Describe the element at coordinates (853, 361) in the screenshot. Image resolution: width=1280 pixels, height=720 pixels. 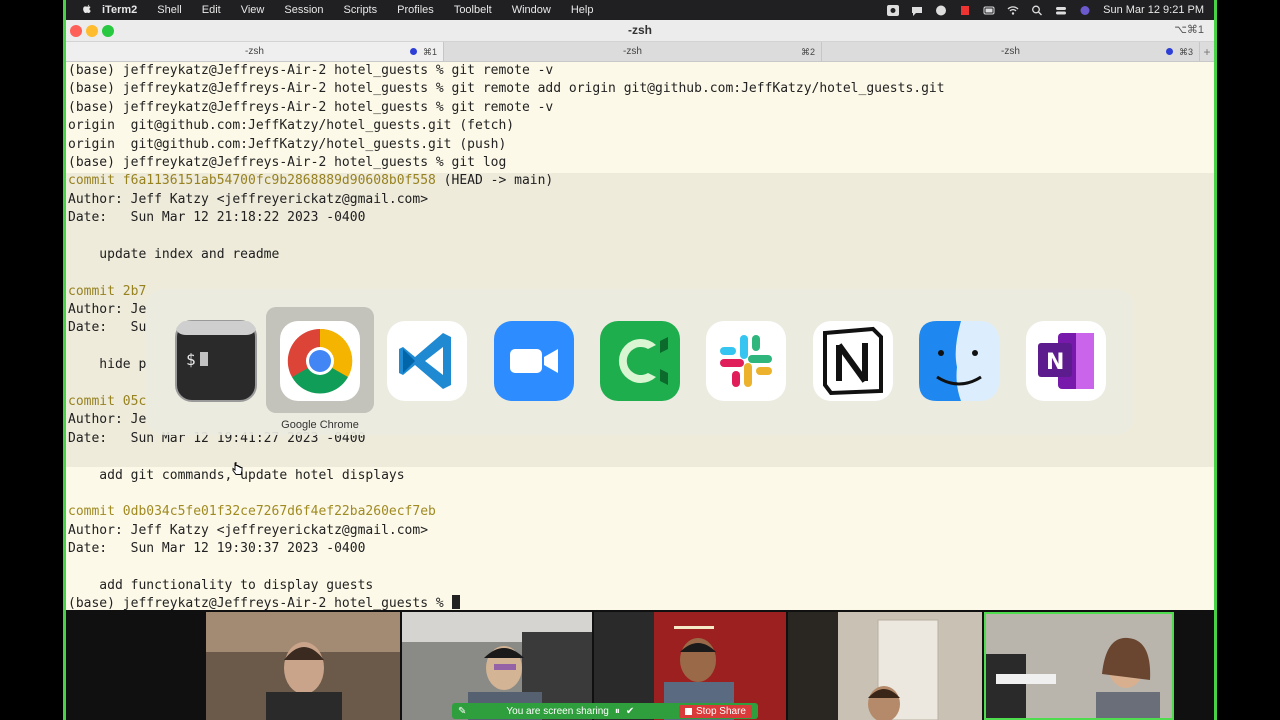
I see `notion-icon` at that location.